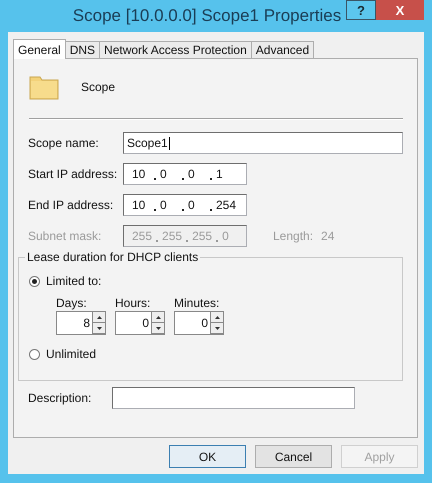  What do you see at coordinates (82, 49) in the screenshot?
I see `tab: DNS` at bounding box center [82, 49].